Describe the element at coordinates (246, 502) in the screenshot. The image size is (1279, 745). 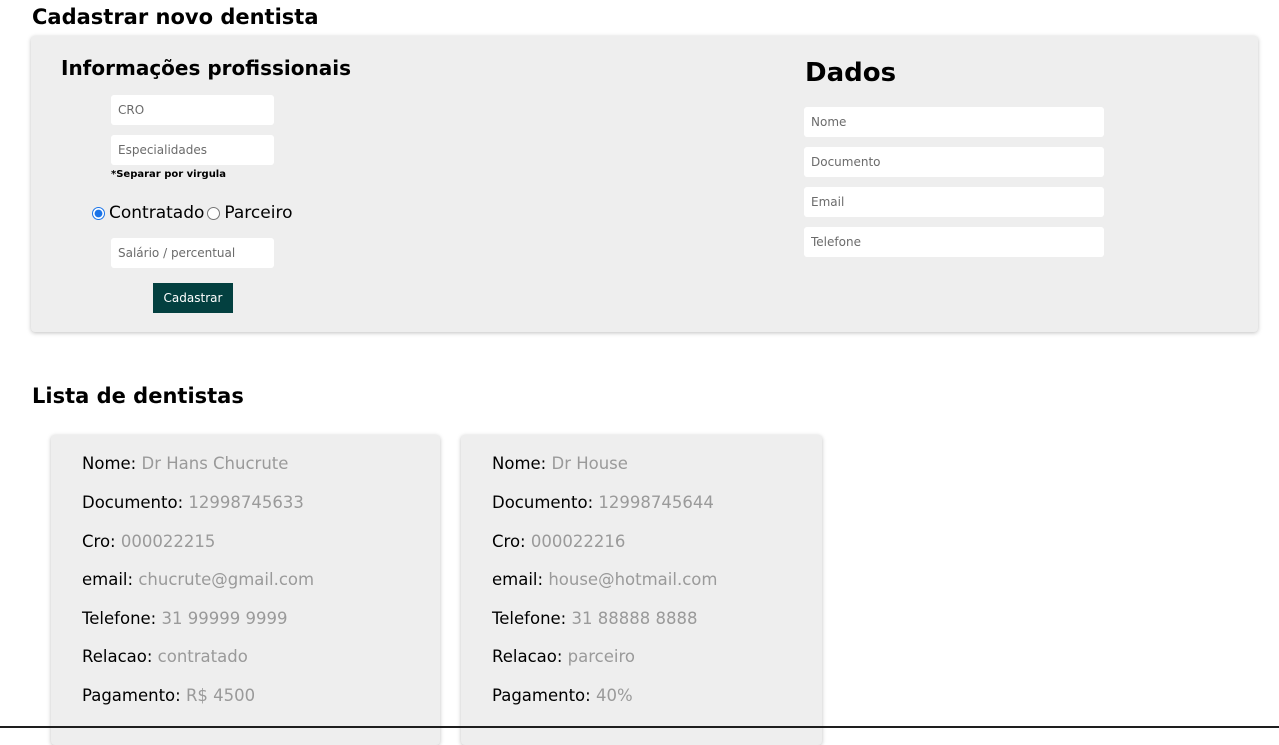
I see `dentist-document: 12998745633` at that location.